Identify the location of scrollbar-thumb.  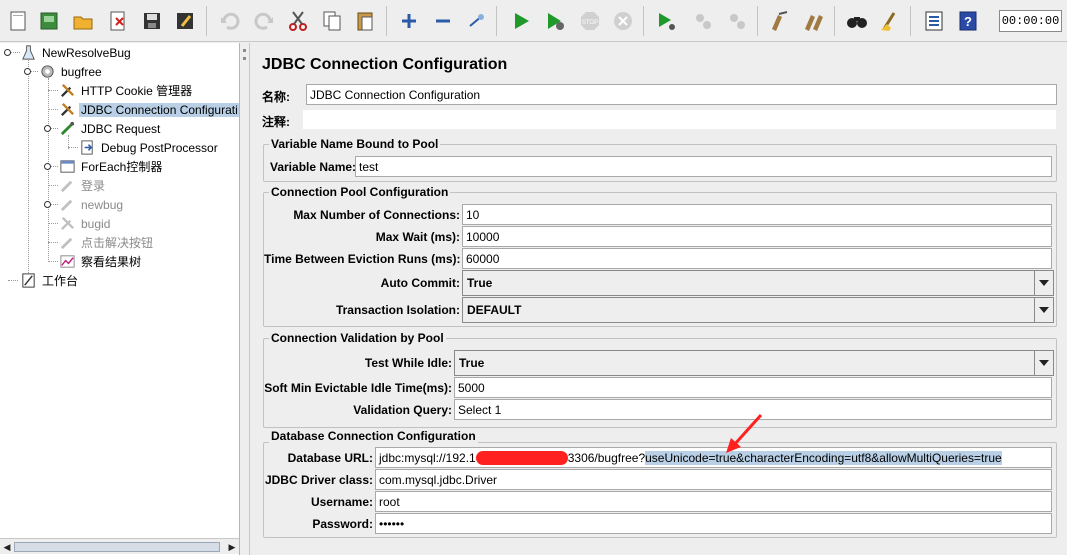
(117, 547).